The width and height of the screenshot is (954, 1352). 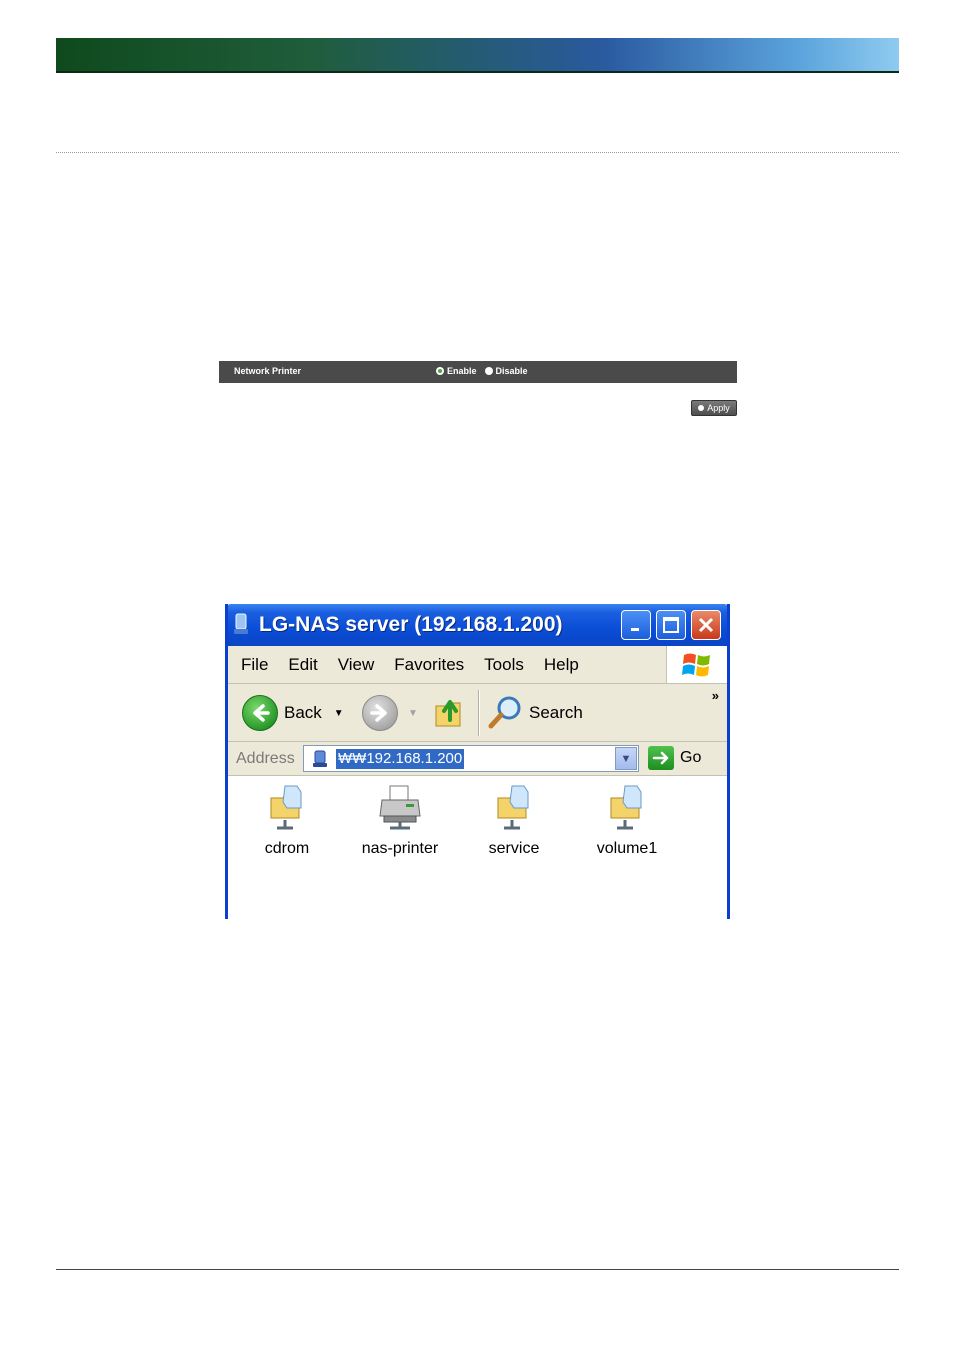 I want to click on address-bar: Address ₩₩192.168.1.200 ▼ Go, so click(x=477, y=759).